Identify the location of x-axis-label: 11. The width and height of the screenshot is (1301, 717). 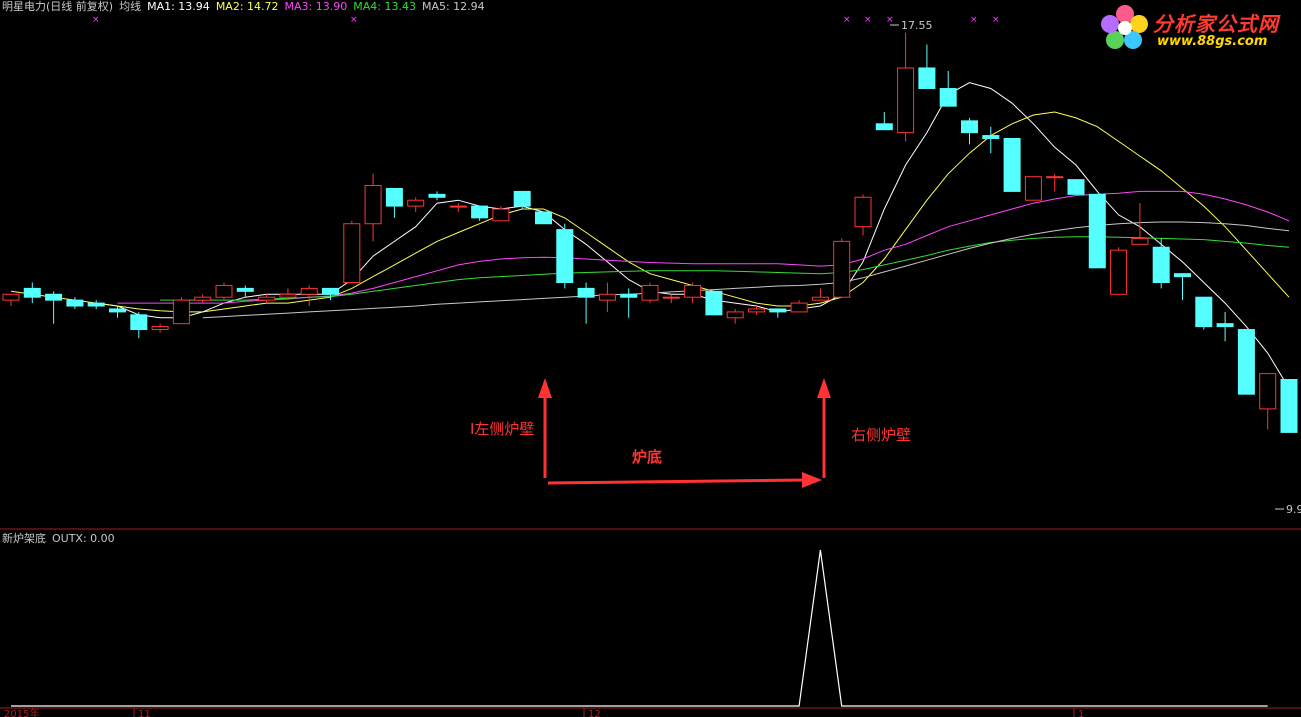
(144, 713).